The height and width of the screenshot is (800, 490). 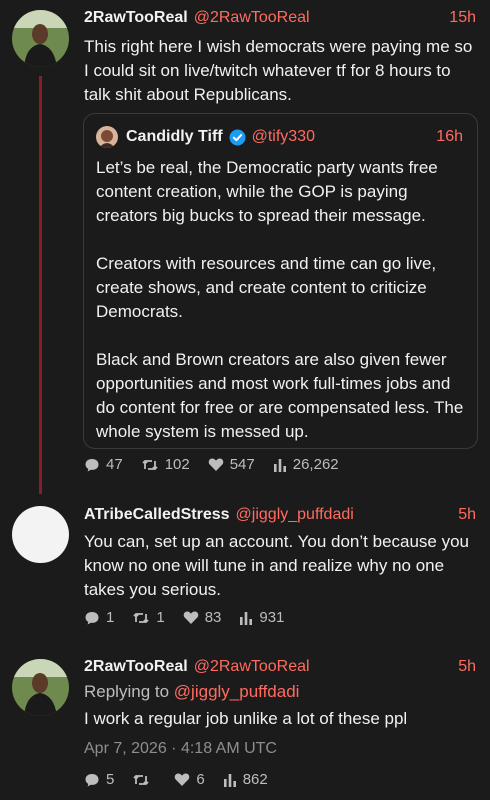 I want to click on like-button: 6, so click(x=189, y=779).